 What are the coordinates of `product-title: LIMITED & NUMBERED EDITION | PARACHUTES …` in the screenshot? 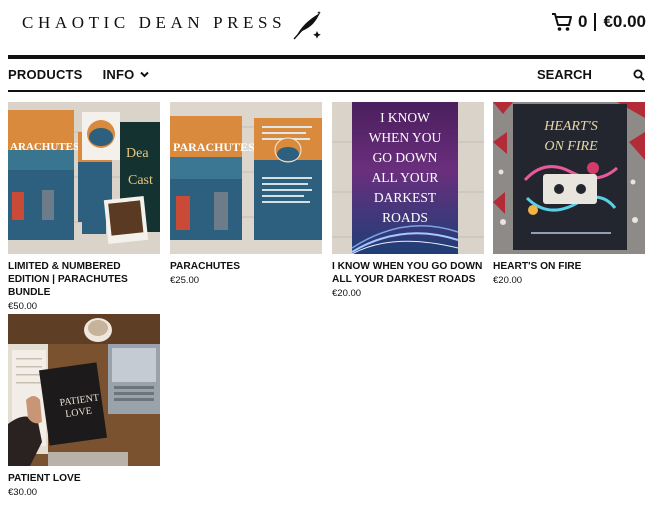 It's located at (84, 279).